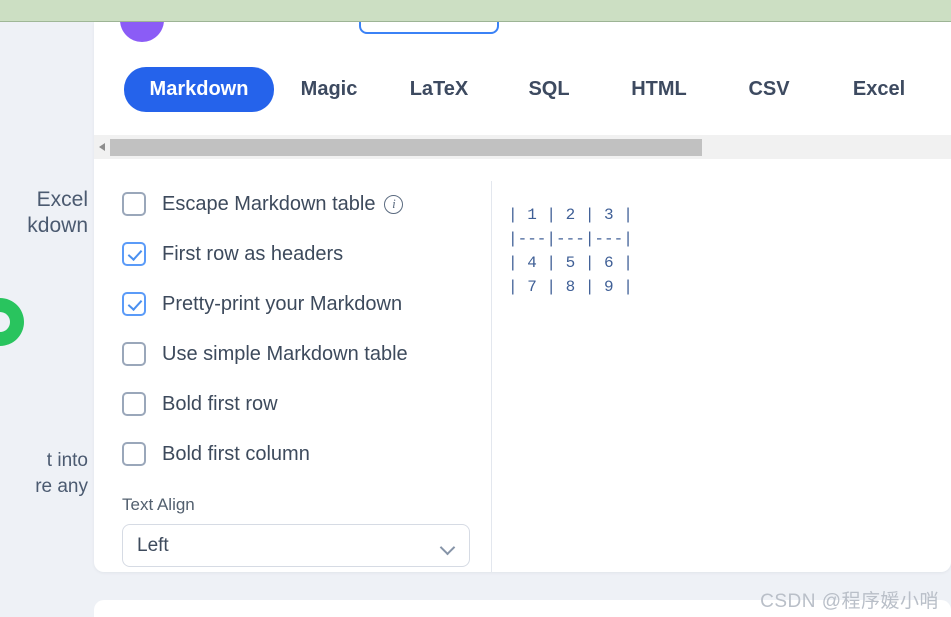  What do you see at coordinates (269, 203) in the screenshot?
I see `option-label: Escape Markdown table` at bounding box center [269, 203].